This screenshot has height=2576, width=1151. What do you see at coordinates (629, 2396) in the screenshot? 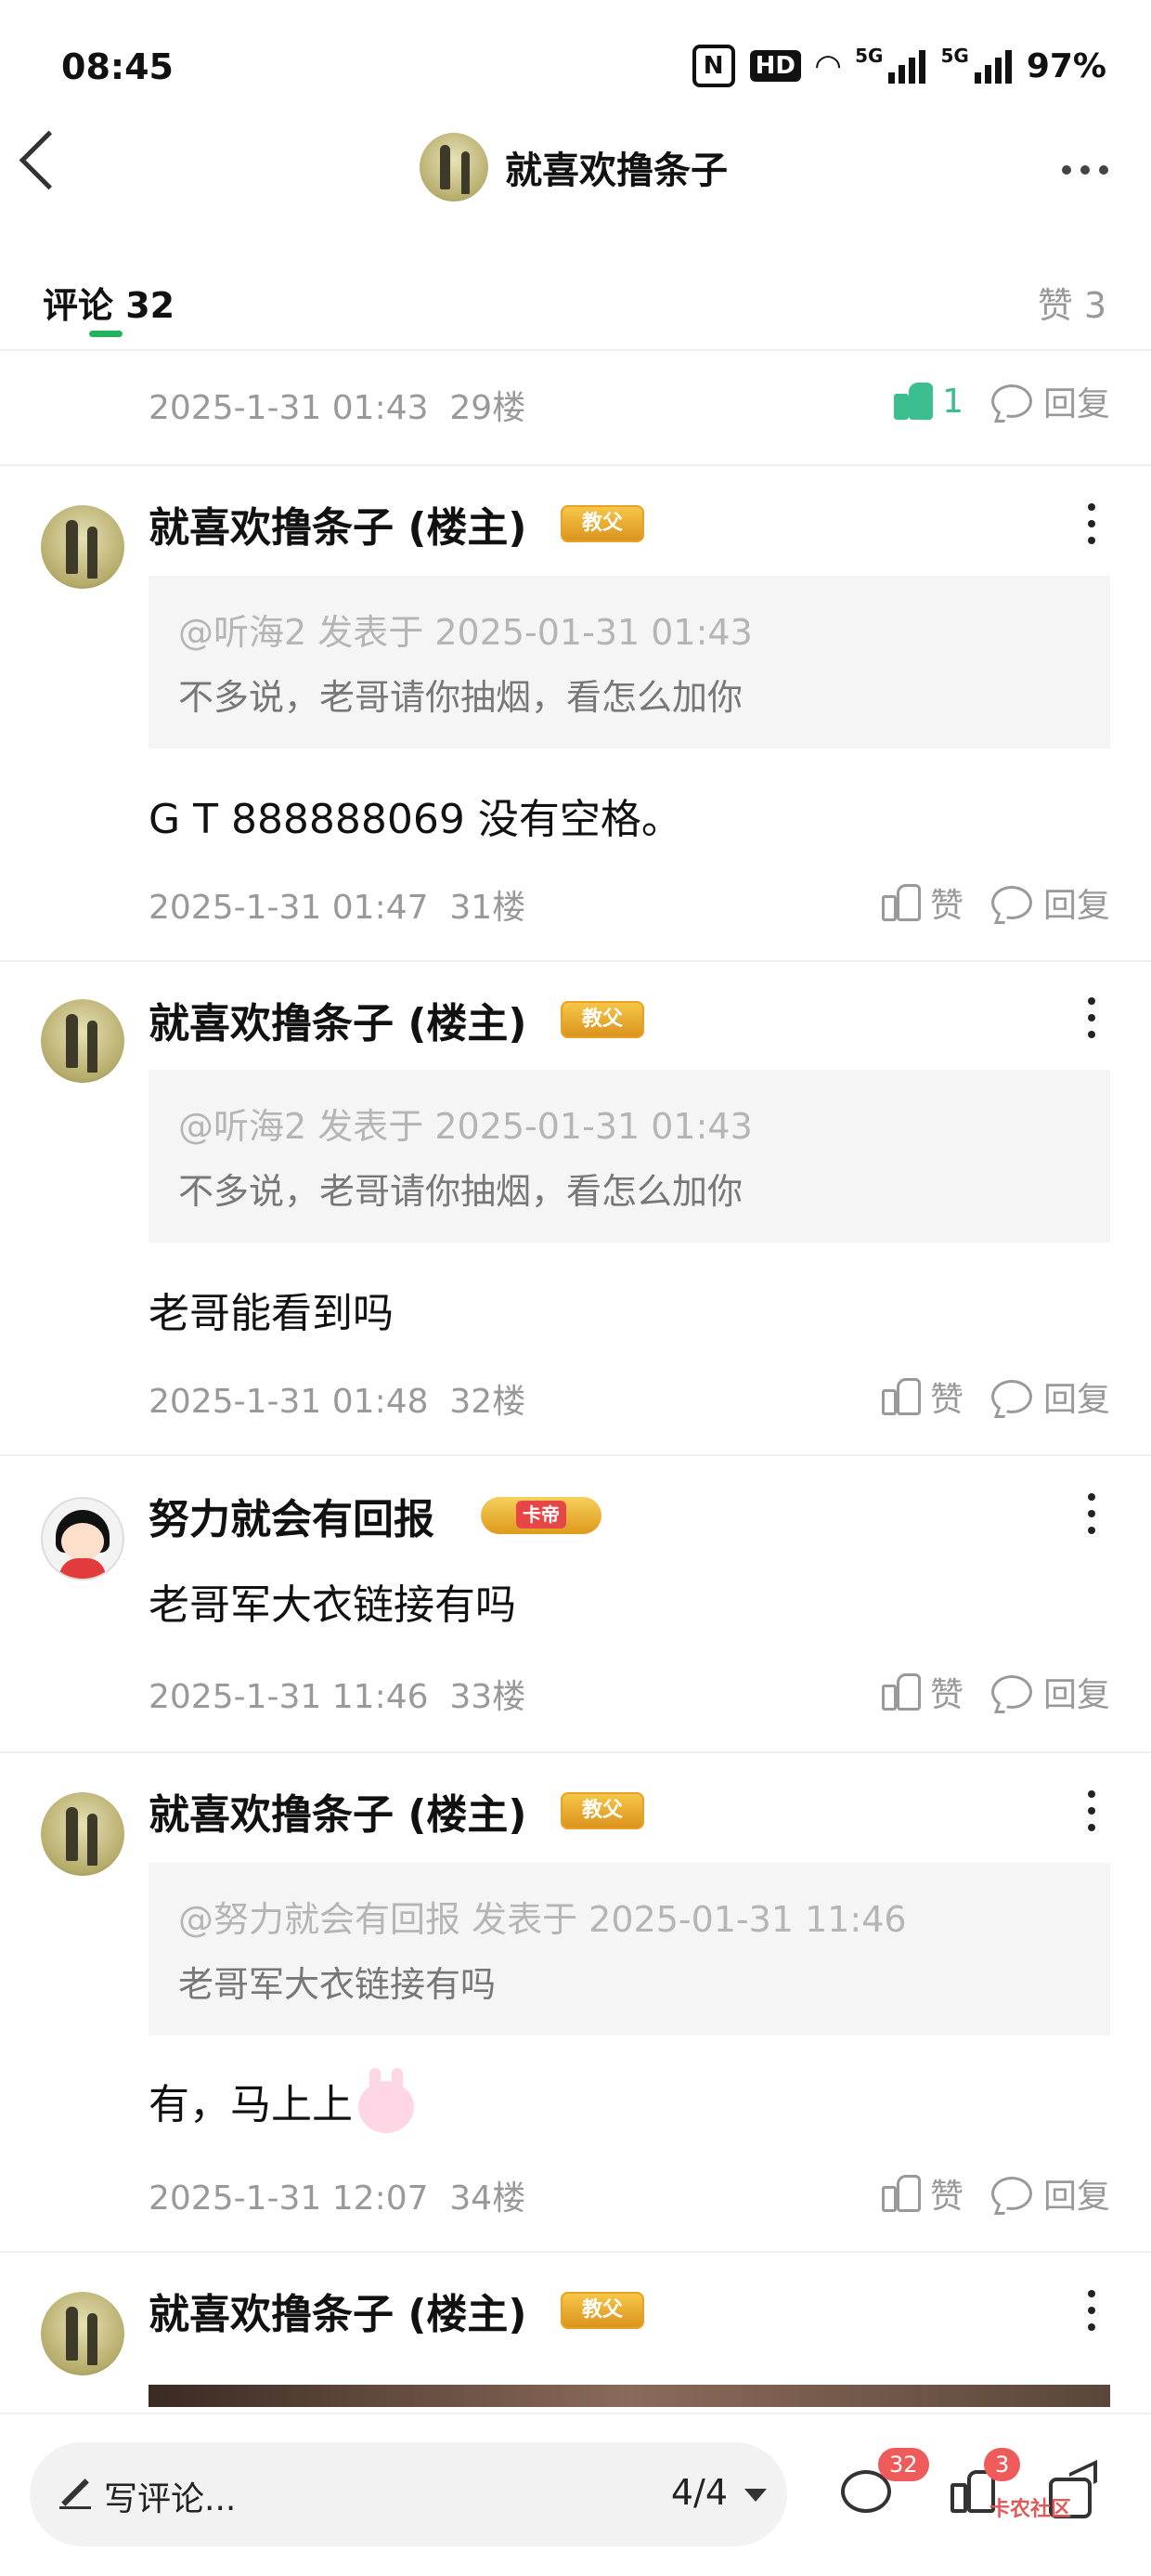
I see `comment-image` at bounding box center [629, 2396].